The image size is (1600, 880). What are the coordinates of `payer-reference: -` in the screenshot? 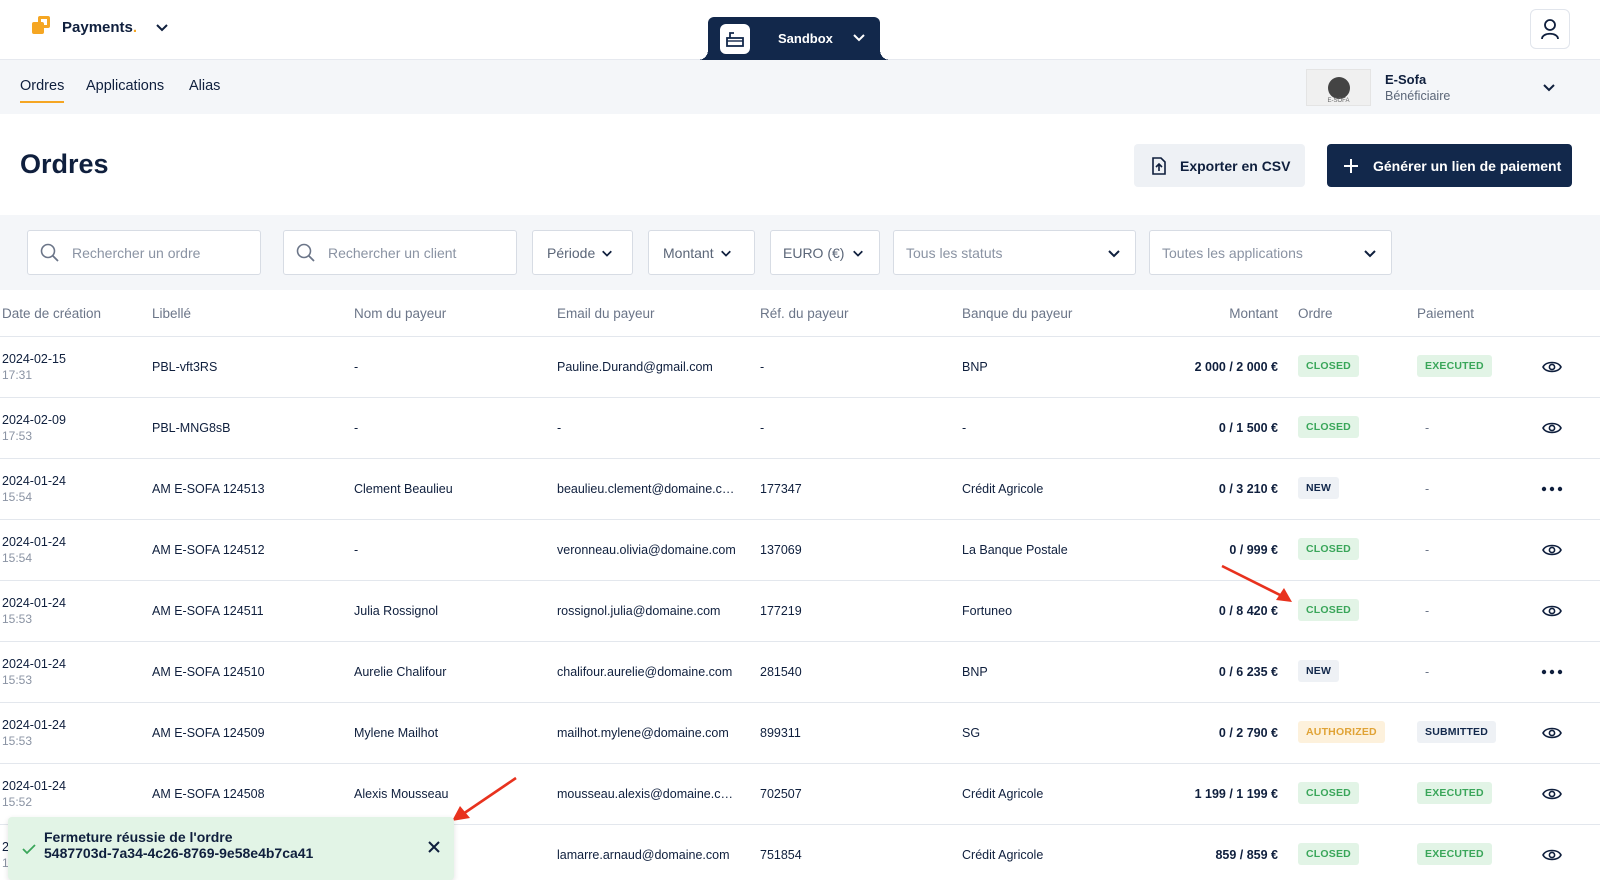 It's located at (762, 428).